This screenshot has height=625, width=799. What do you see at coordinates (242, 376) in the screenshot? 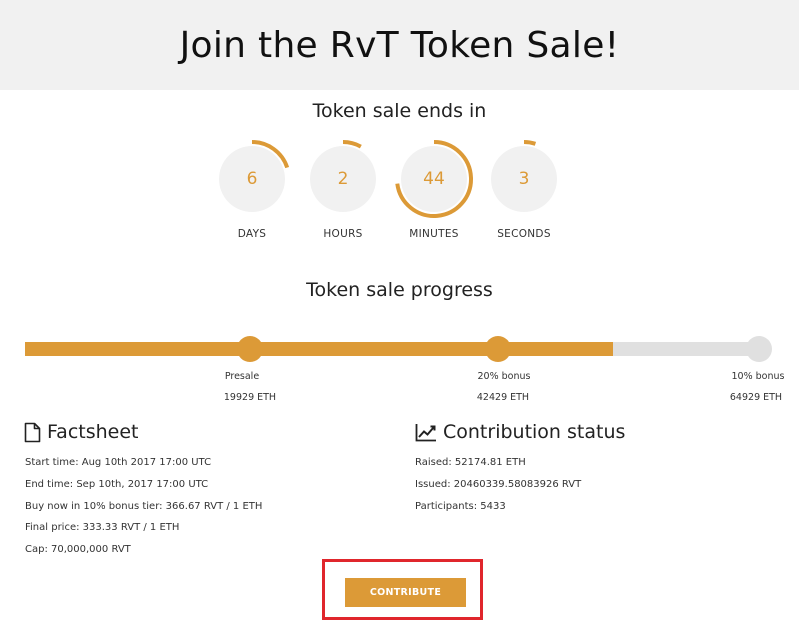
I see `milestone-presale-name: Presale` at bounding box center [242, 376].